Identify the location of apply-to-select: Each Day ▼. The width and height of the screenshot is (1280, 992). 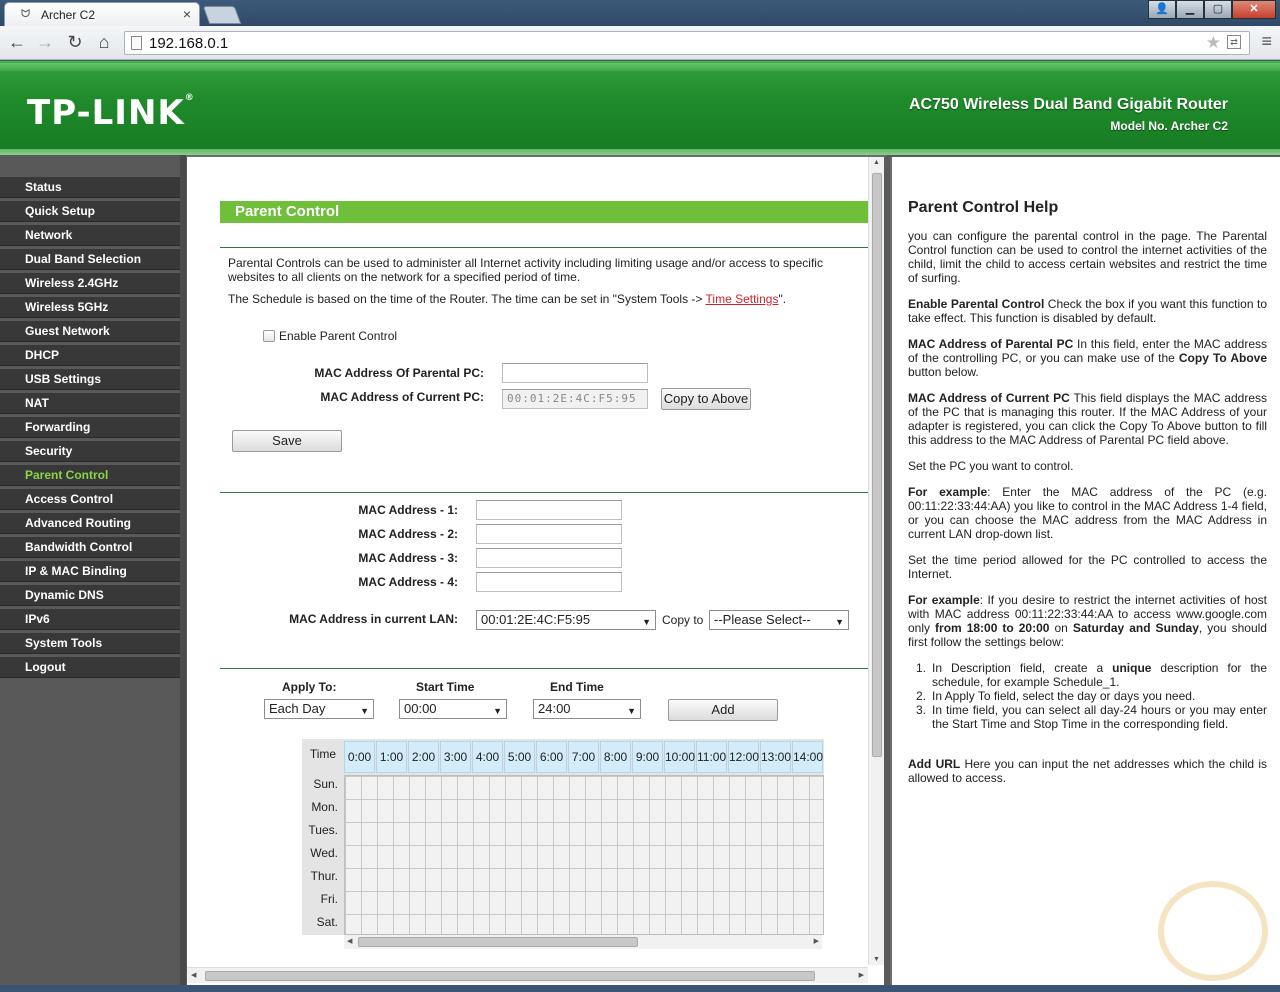
(319, 709).